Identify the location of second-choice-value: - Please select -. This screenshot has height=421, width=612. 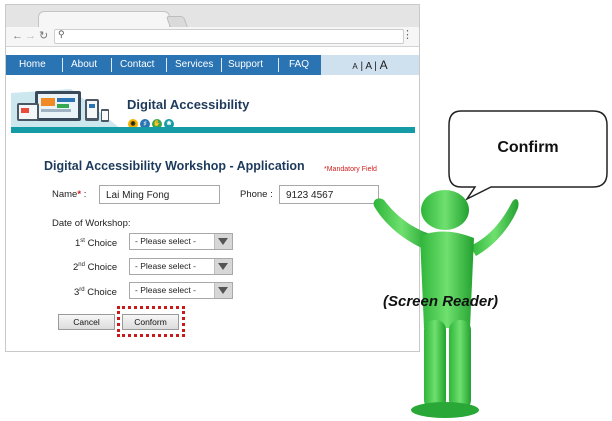
(165, 266).